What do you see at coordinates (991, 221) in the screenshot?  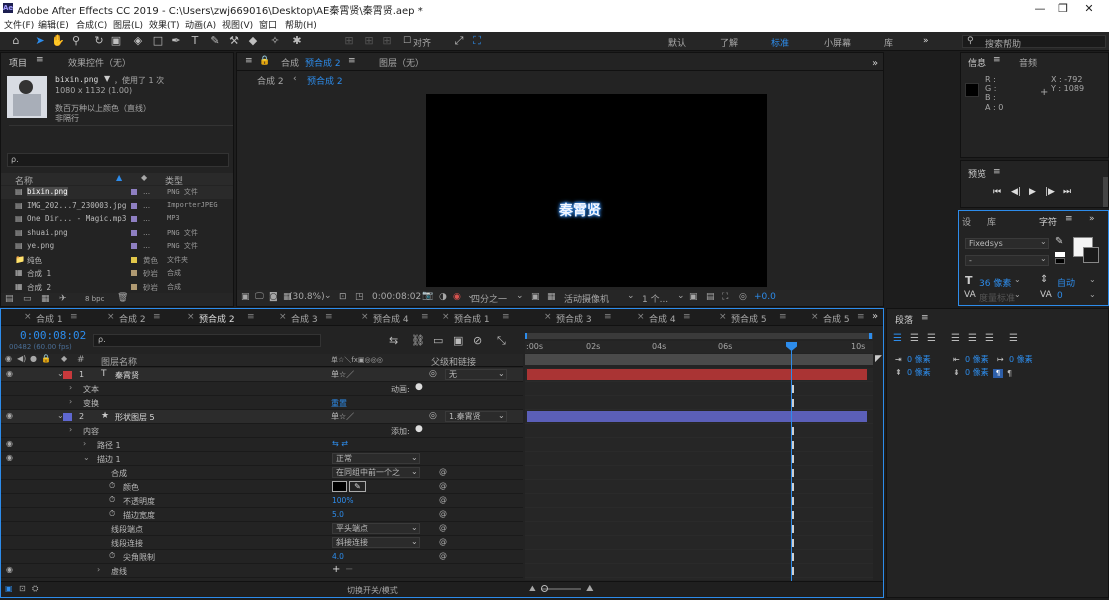 I see `tab-library: 库` at bounding box center [991, 221].